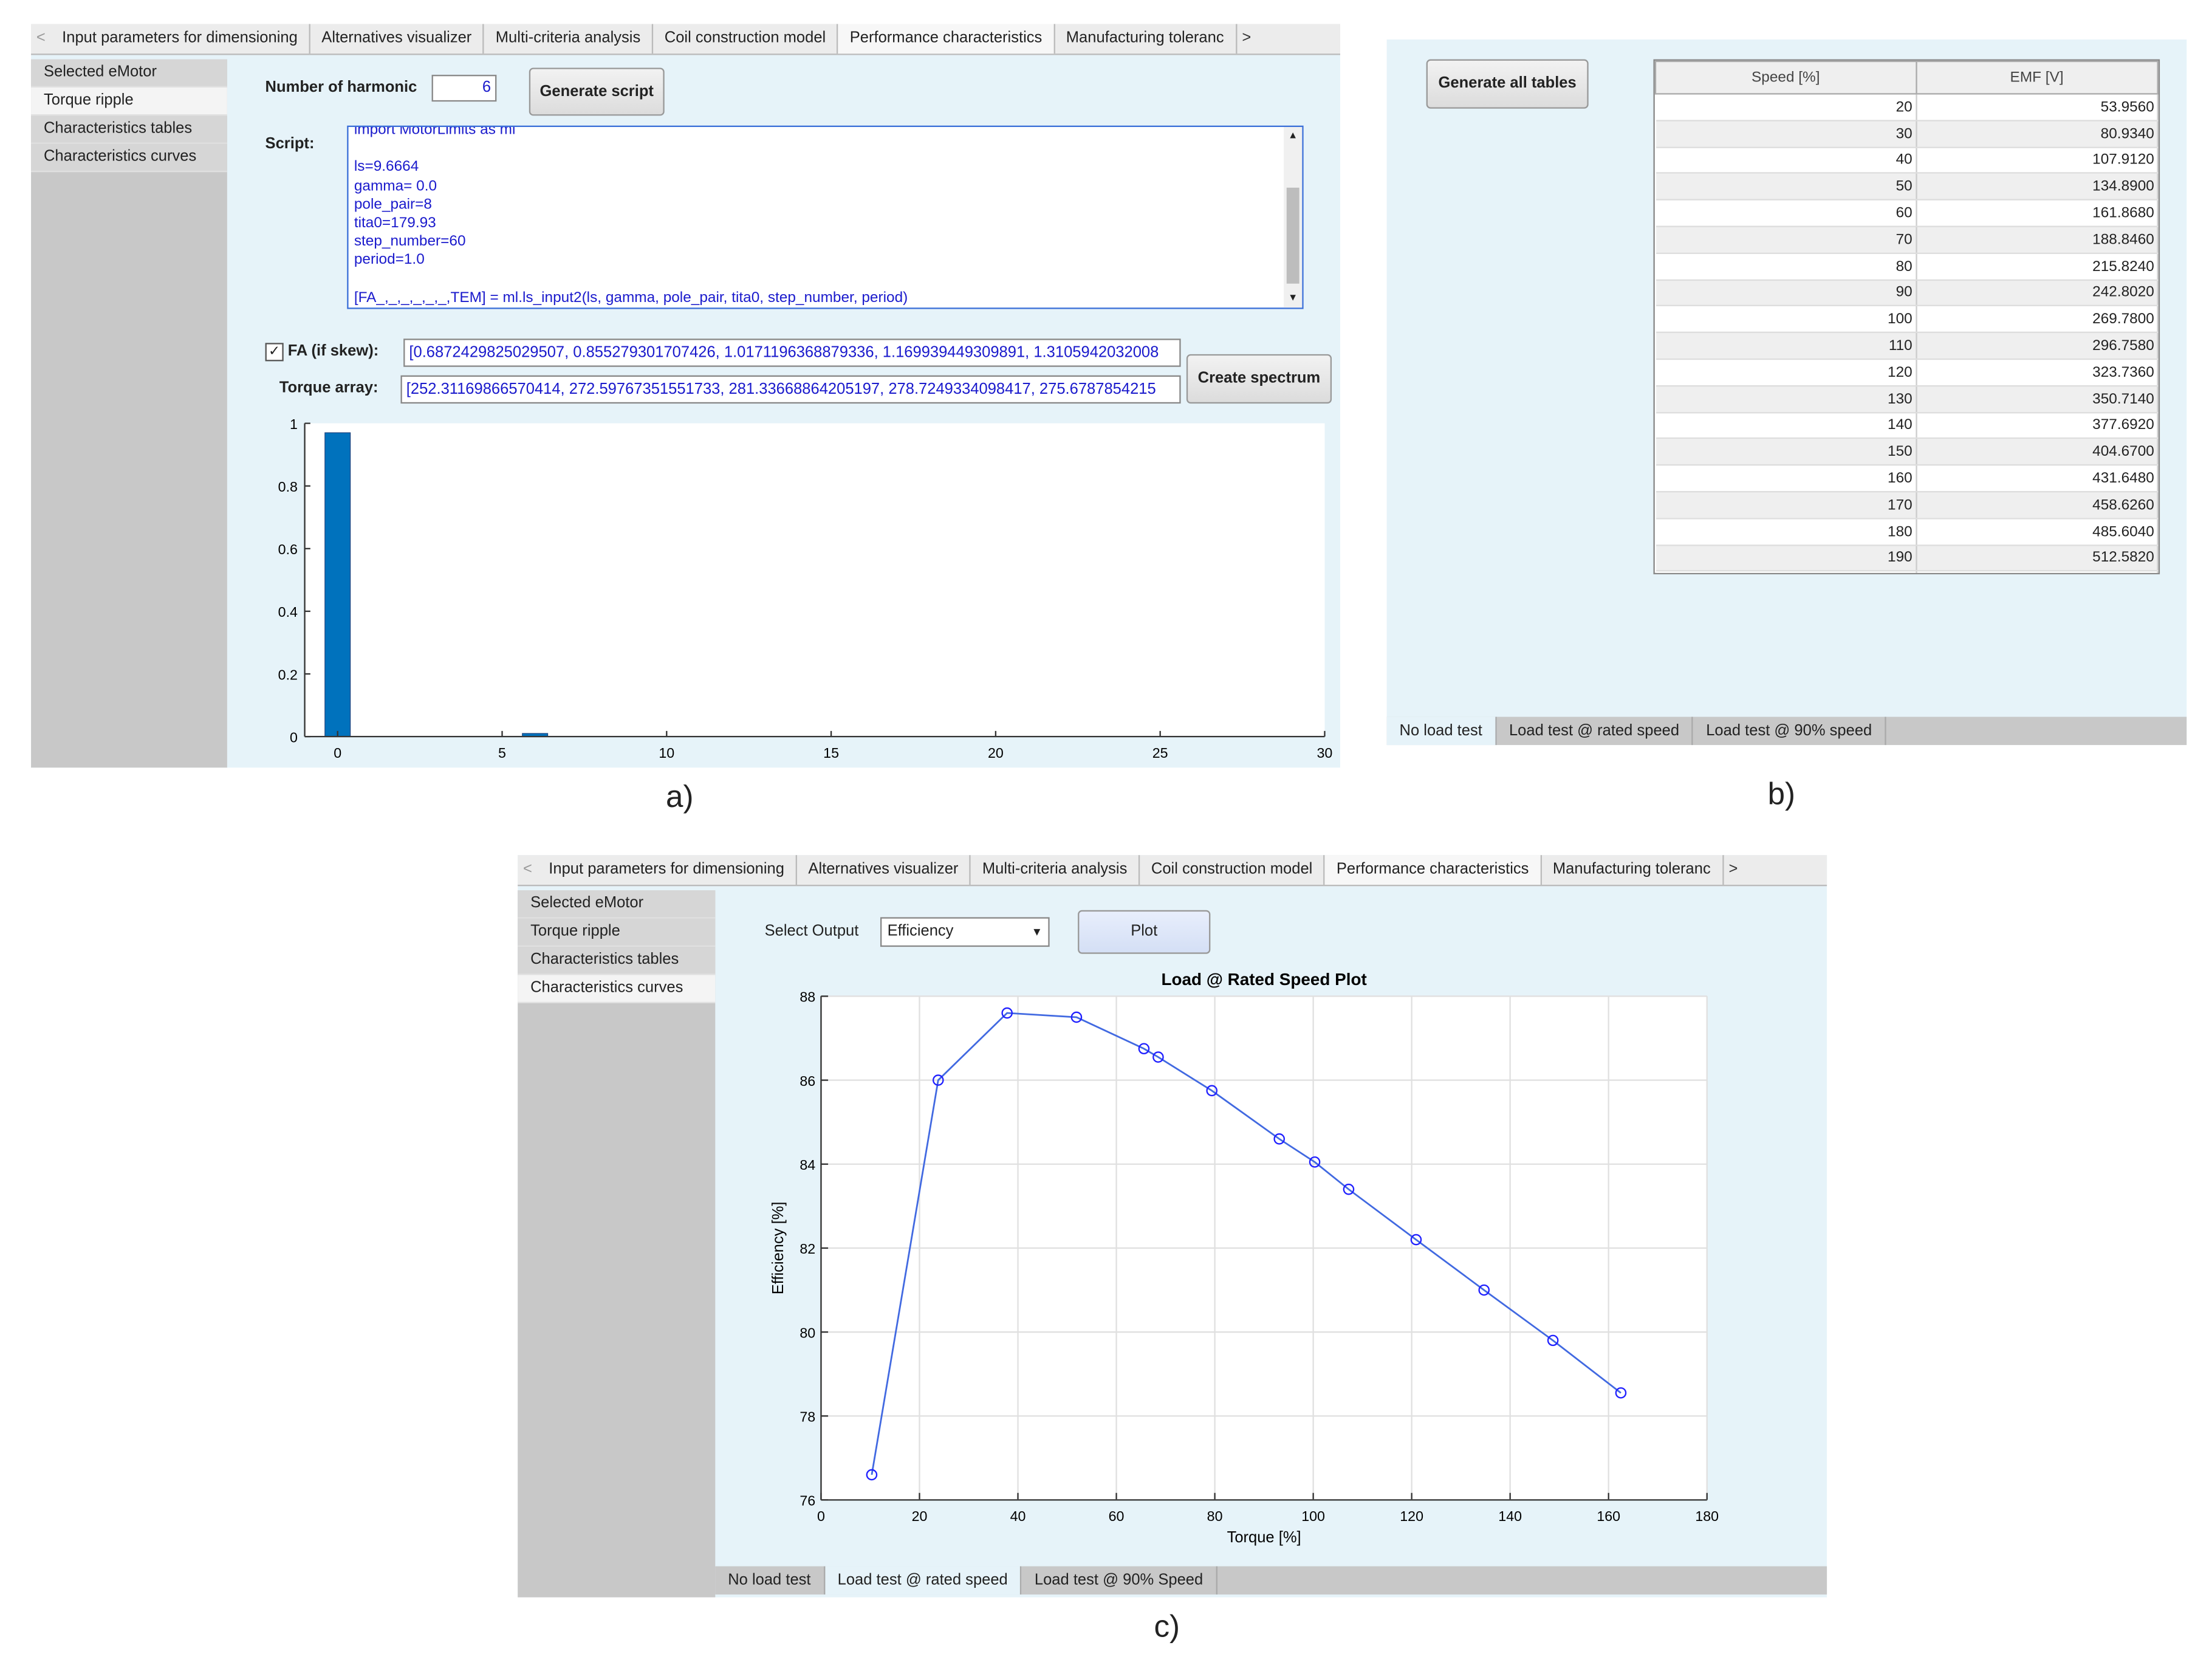  What do you see at coordinates (597, 91) in the screenshot?
I see `generate-script-button: Generate script` at bounding box center [597, 91].